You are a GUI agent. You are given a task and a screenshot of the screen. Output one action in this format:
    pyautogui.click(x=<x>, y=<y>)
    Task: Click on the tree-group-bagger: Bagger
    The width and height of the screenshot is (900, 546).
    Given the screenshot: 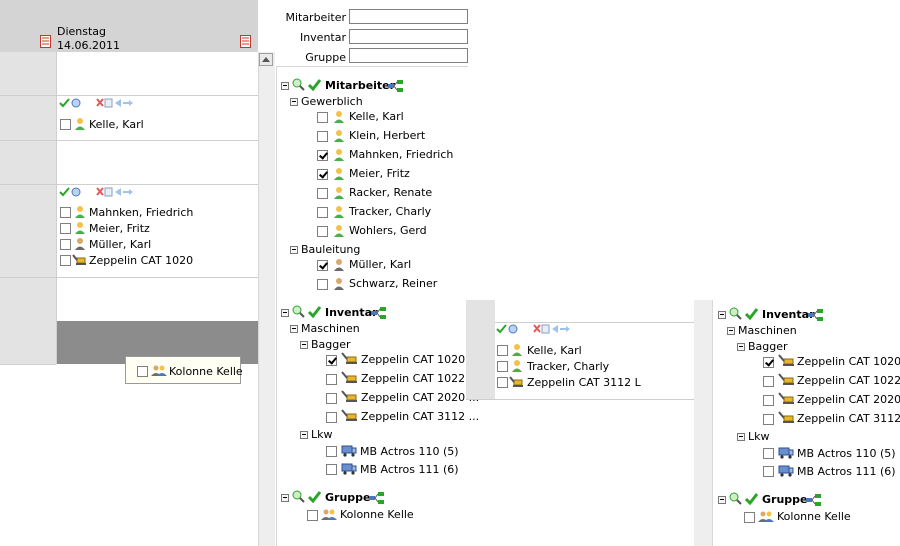 What is the action you would take?
    pyautogui.click(x=331, y=344)
    